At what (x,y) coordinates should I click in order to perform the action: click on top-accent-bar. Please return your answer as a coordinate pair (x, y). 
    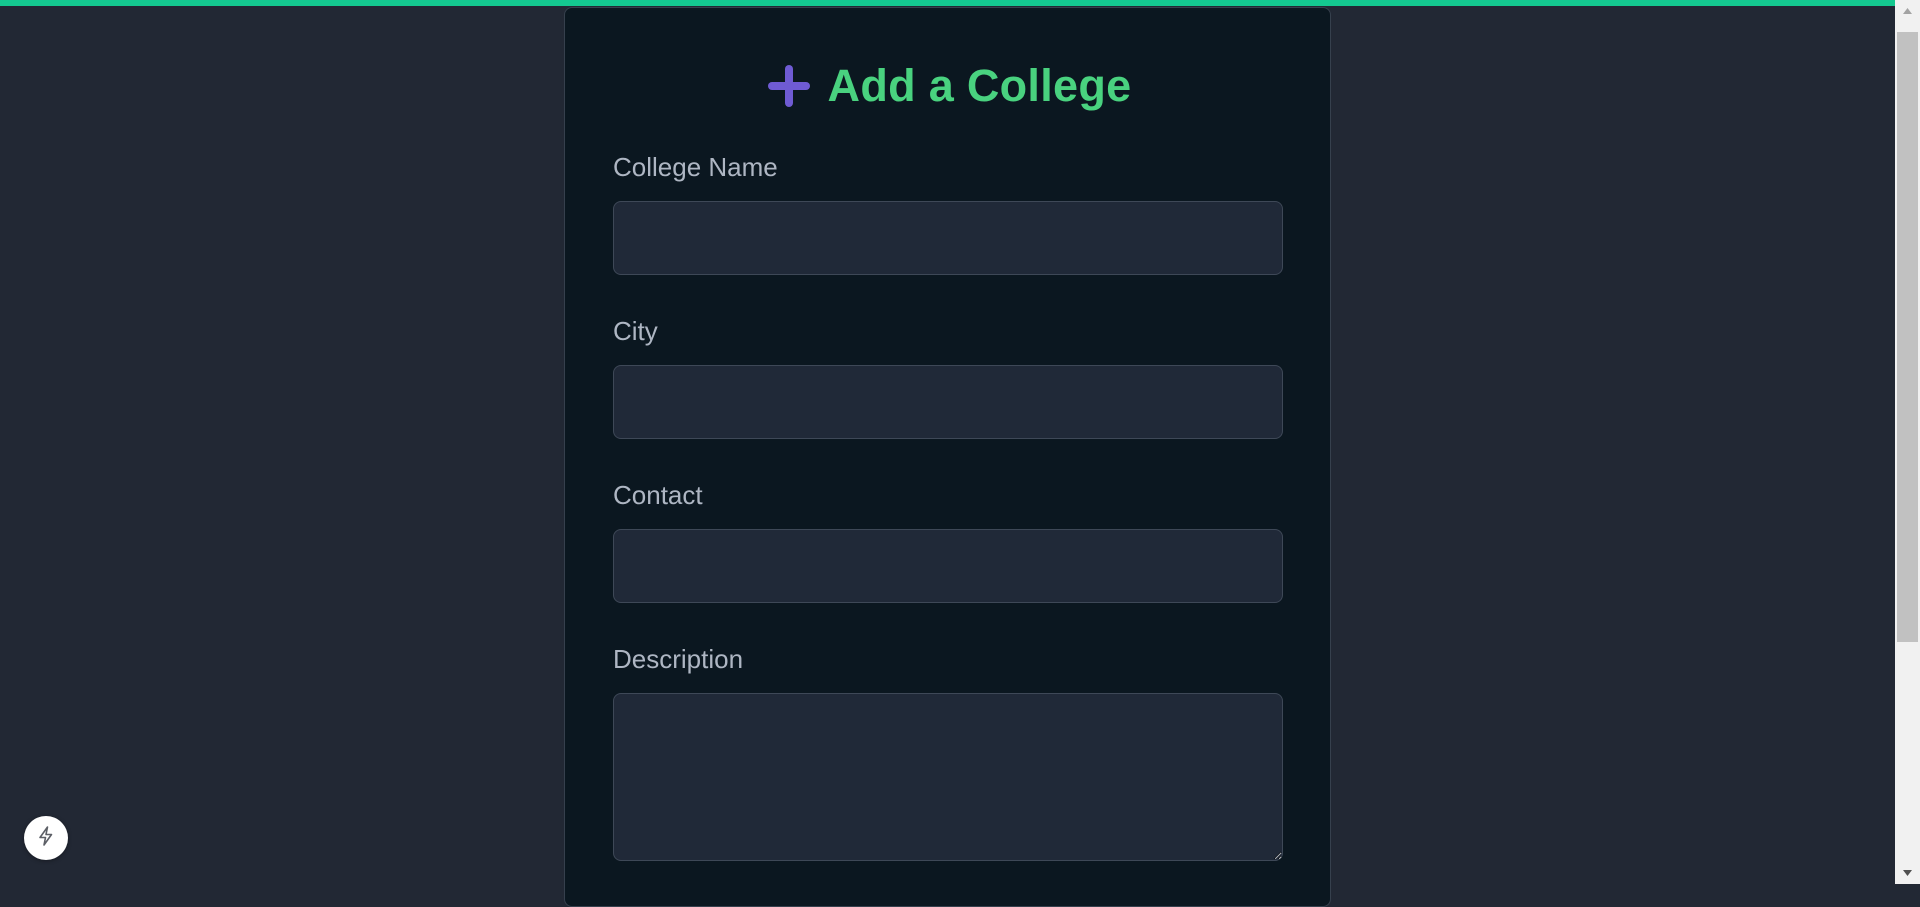
    Looking at the image, I should click on (960, 3).